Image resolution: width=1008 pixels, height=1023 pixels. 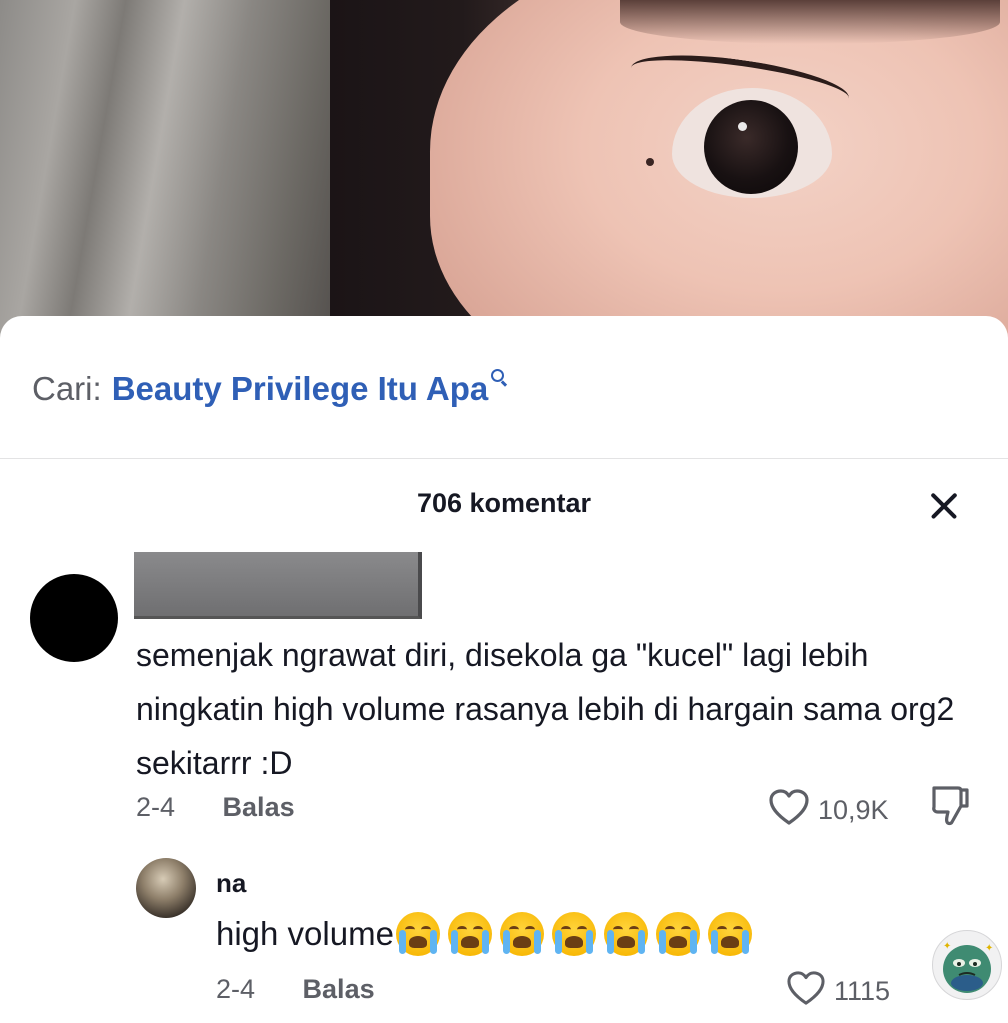 I want to click on comment-count-title: 706 komentar, so click(x=504, y=503).